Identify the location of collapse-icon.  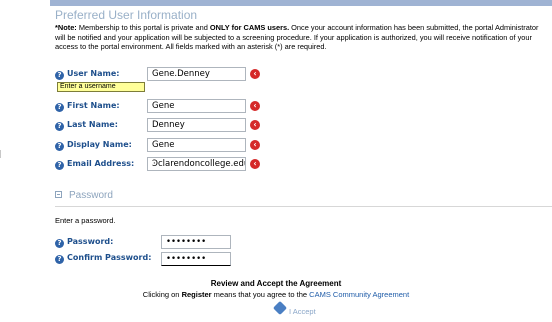
(58, 194).